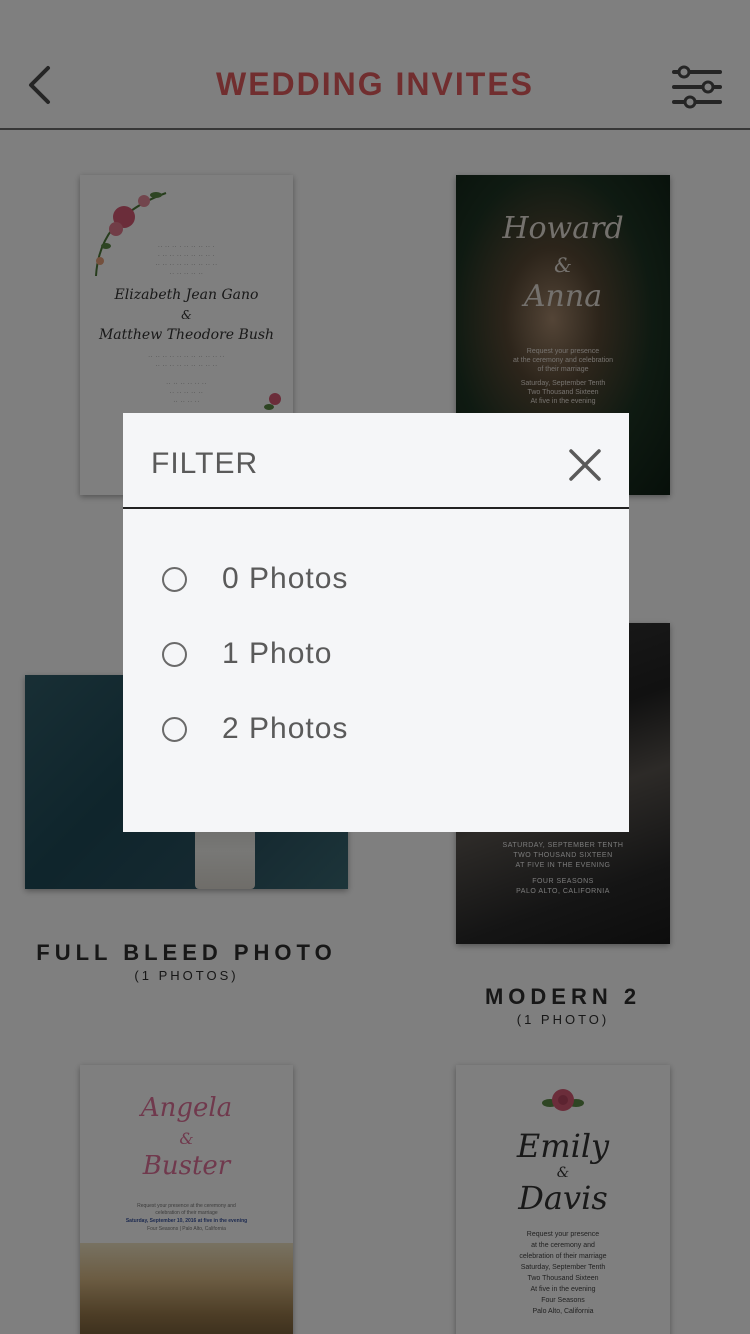 This screenshot has height=1334, width=750. I want to click on option-label: 1 Photo, so click(277, 653).